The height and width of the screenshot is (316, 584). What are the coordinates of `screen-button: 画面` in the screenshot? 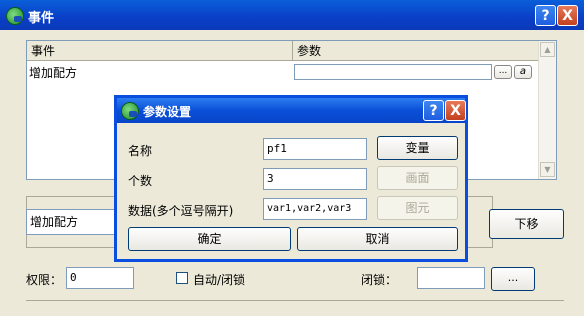 It's located at (417, 178).